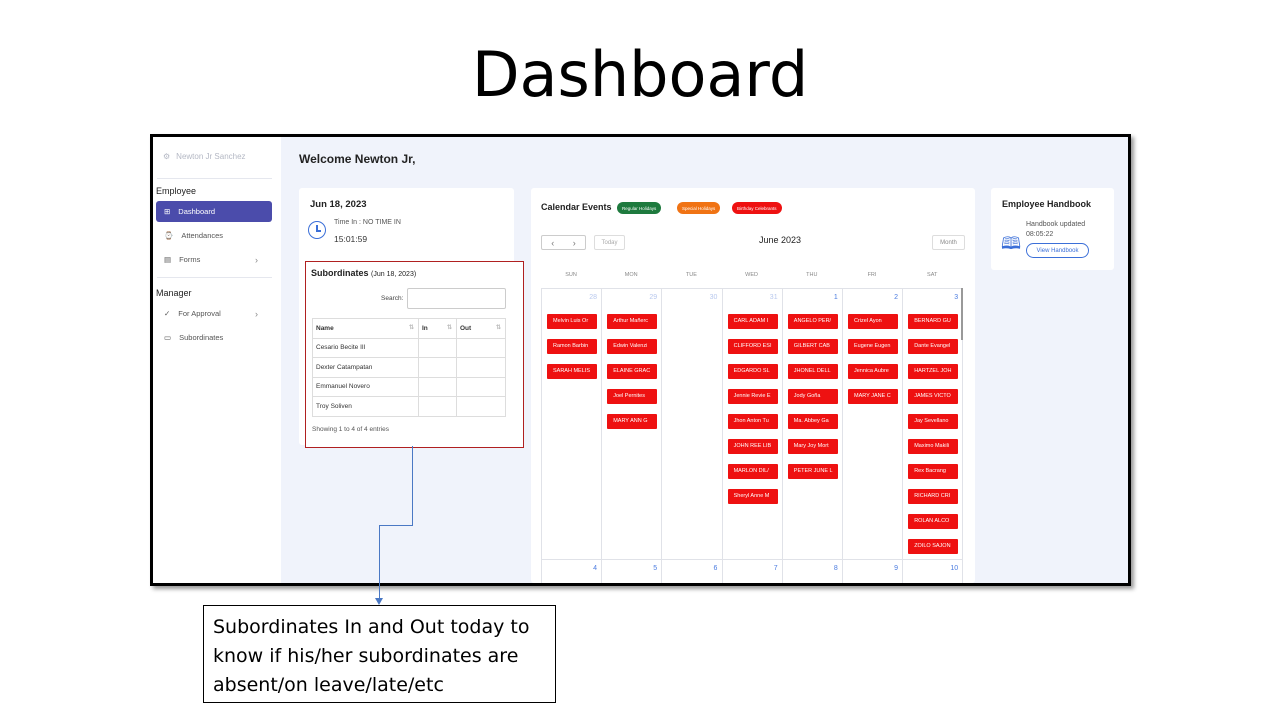 The height and width of the screenshot is (720, 1280). I want to click on sidebar-item-forms: ▤ Forms ›, so click(214, 259).